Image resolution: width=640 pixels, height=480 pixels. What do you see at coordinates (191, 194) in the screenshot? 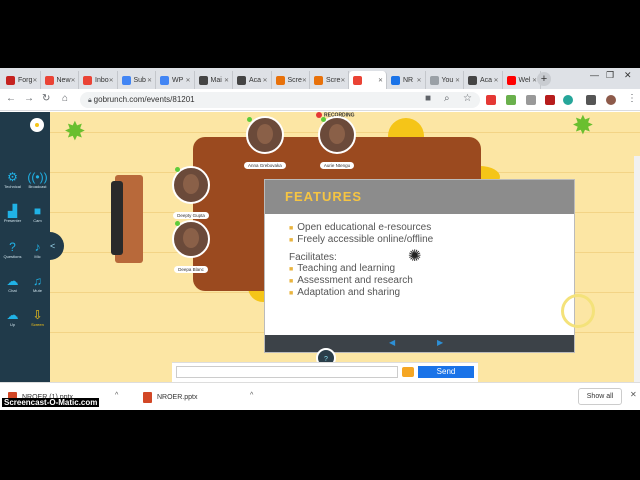
I see `participant-avatar: Deepty Gupta` at bounding box center [191, 194].